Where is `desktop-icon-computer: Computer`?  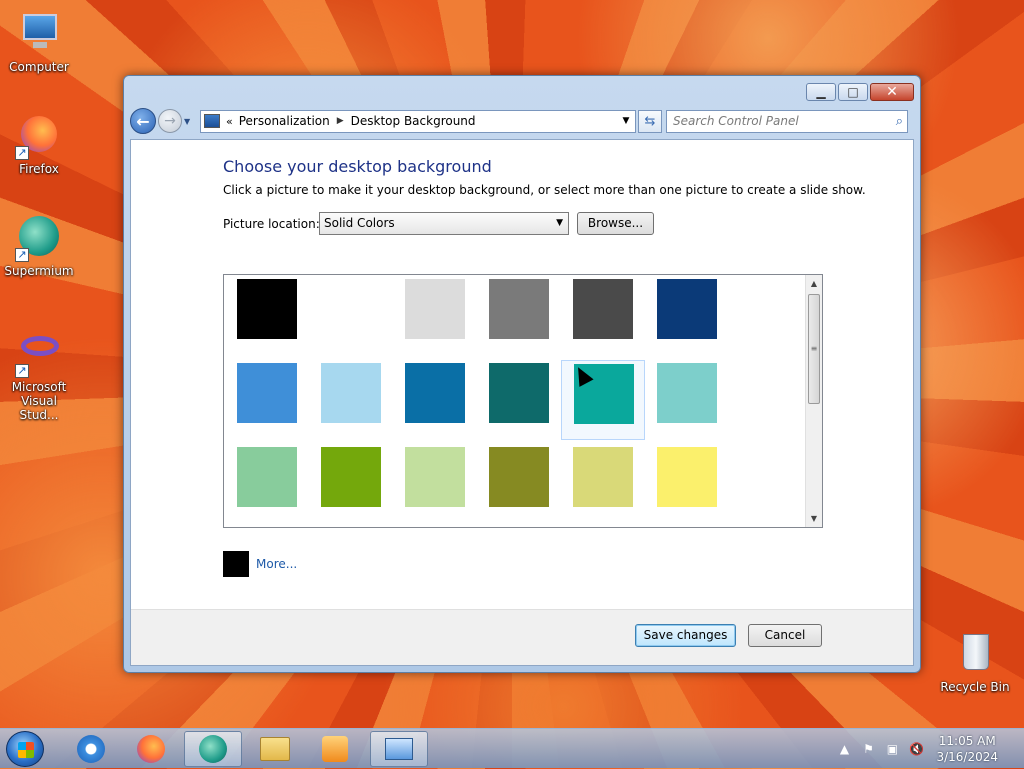 desktop-icon-computer: Computer is located at coordinates (39, 42).